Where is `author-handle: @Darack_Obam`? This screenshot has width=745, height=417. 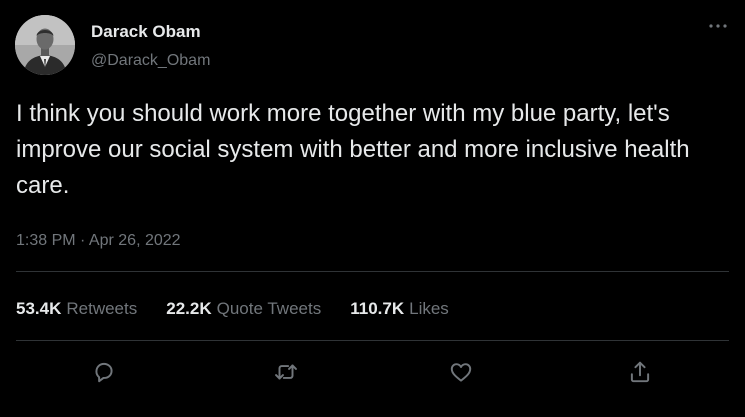 author-handle: @Darack_Obam is located at coordinates (150, 61).